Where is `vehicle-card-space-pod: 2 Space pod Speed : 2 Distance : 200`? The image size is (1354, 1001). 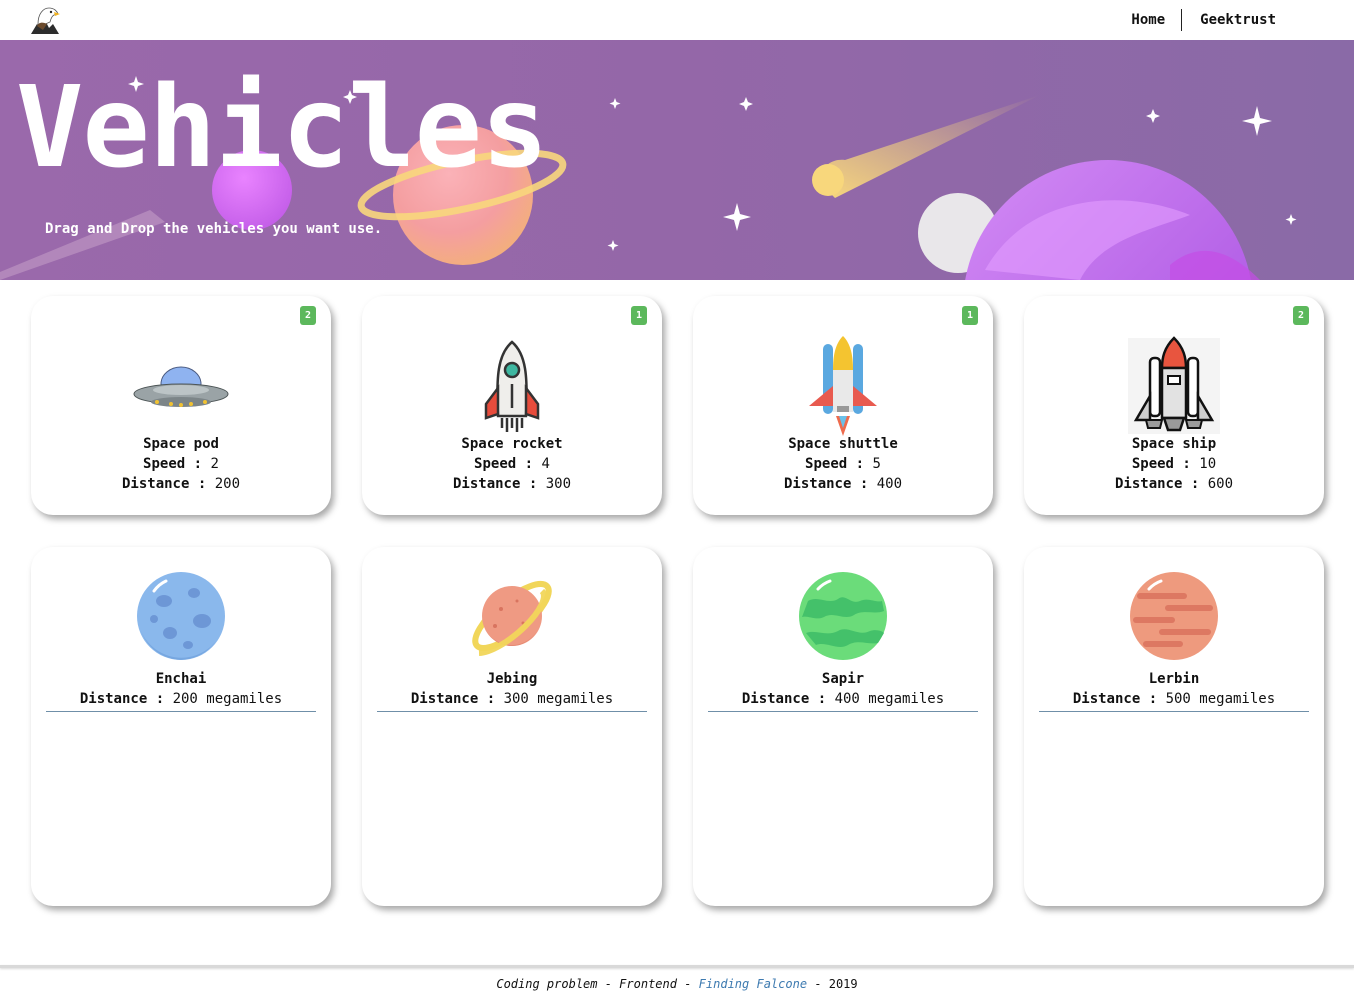
vehicle-card-space-pod: 2 Space pod Speed : 2 Distance : 200 is located at coordinates (181, 405).